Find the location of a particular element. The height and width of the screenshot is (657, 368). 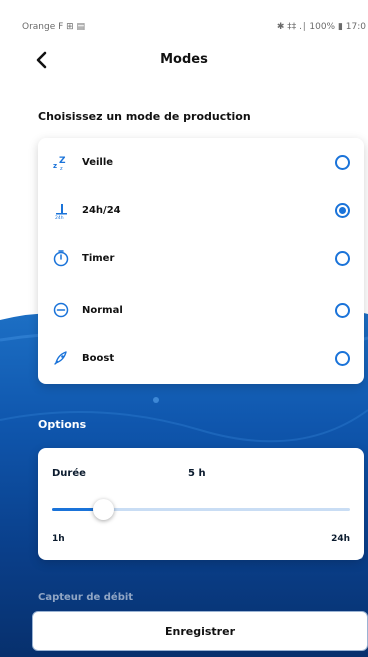

mode-radio-veille is located at coordinates (342, 162).